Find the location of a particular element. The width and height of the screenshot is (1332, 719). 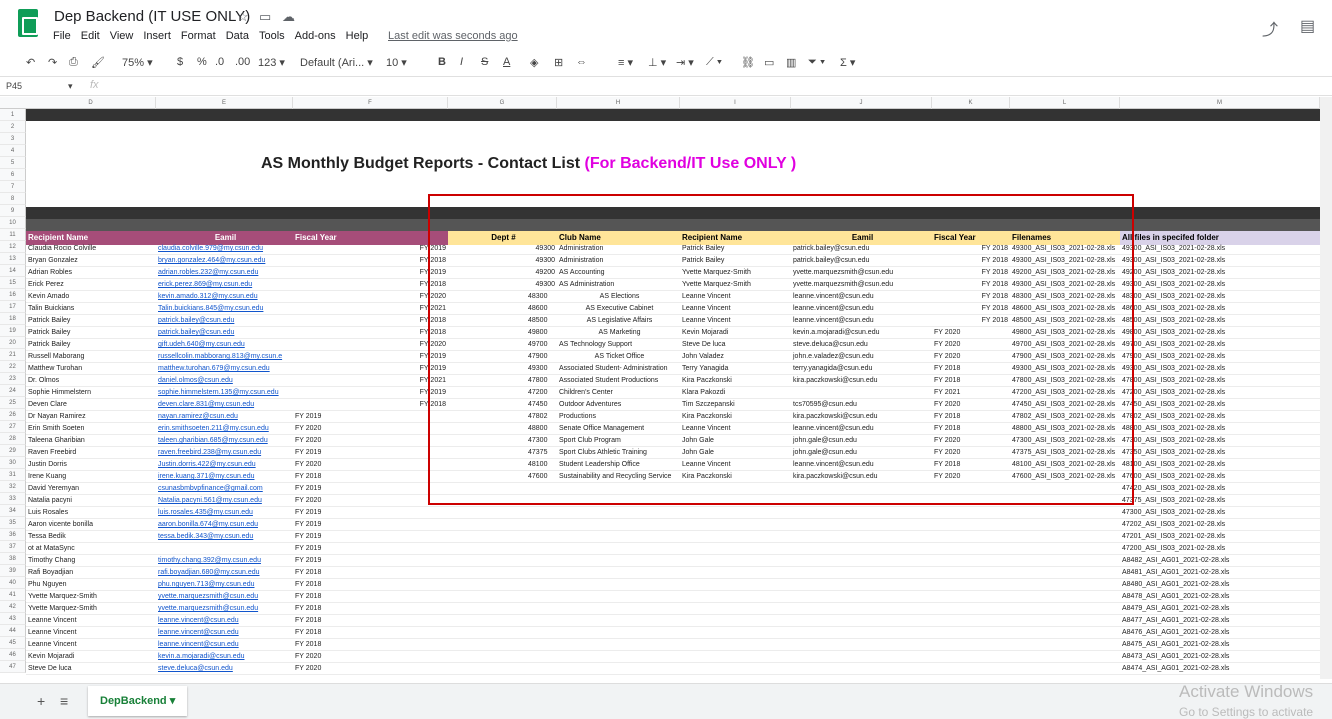

name-box: P45 is located at coordinates (14, 86).